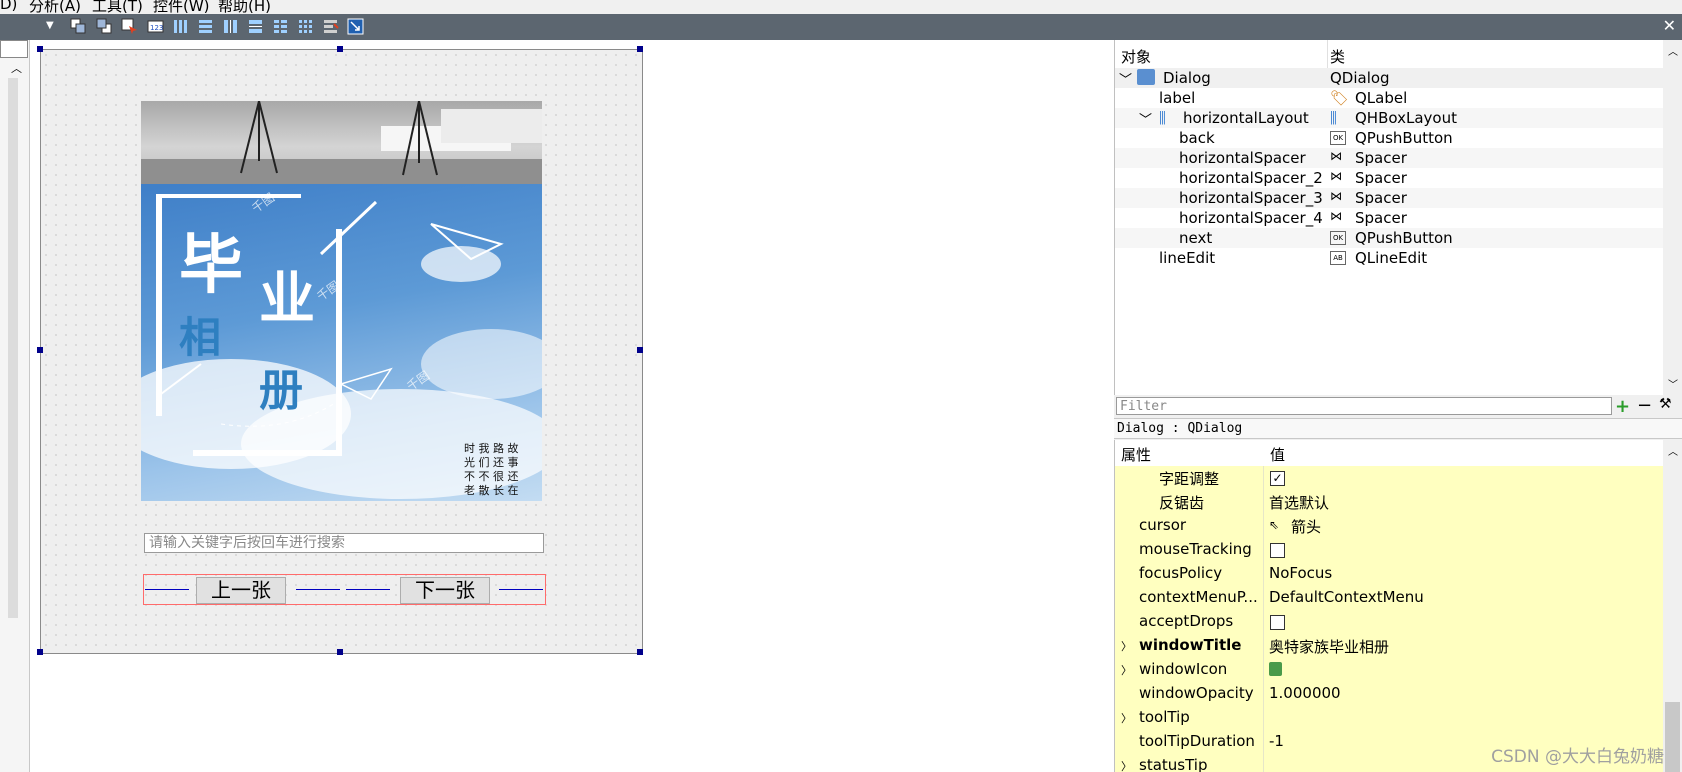 This screenshot has width=1682, height=772. Describe the element at coordinates (1644, 405) in the screenshot. I see `remove-property-icon: −` at that location.